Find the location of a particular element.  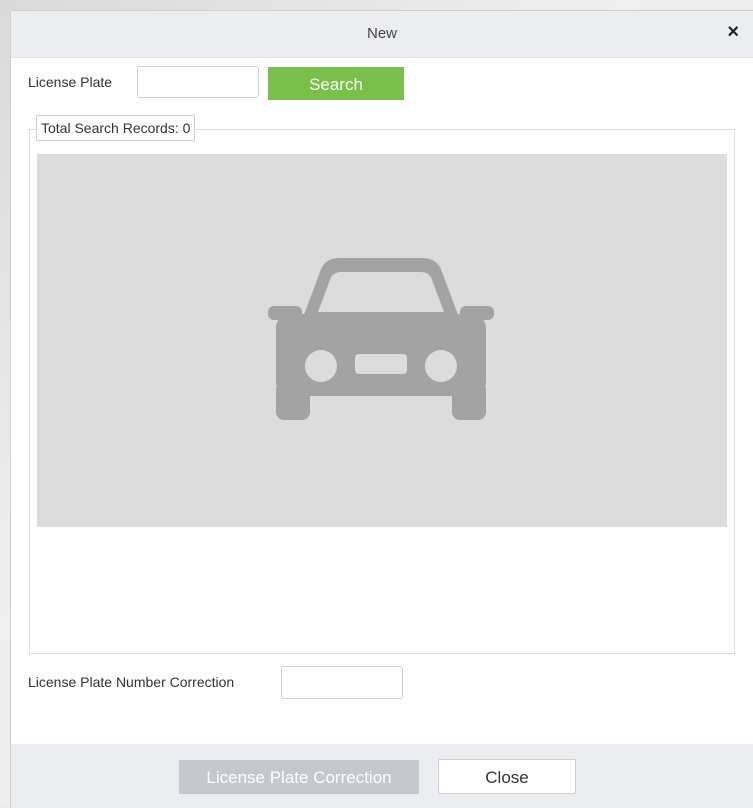

correction-label: License Plate Number Correction is located at coordinates (131, 682).